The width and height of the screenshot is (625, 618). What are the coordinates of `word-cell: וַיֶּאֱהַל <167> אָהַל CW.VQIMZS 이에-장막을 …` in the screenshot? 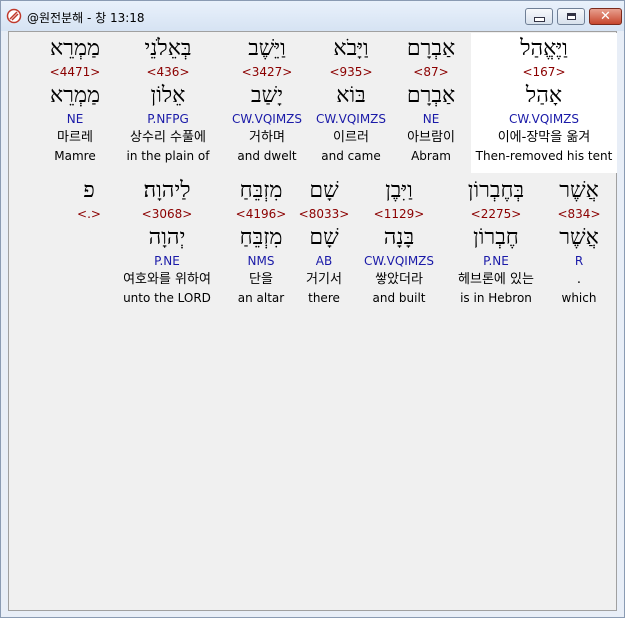 It's located at (544, 99).